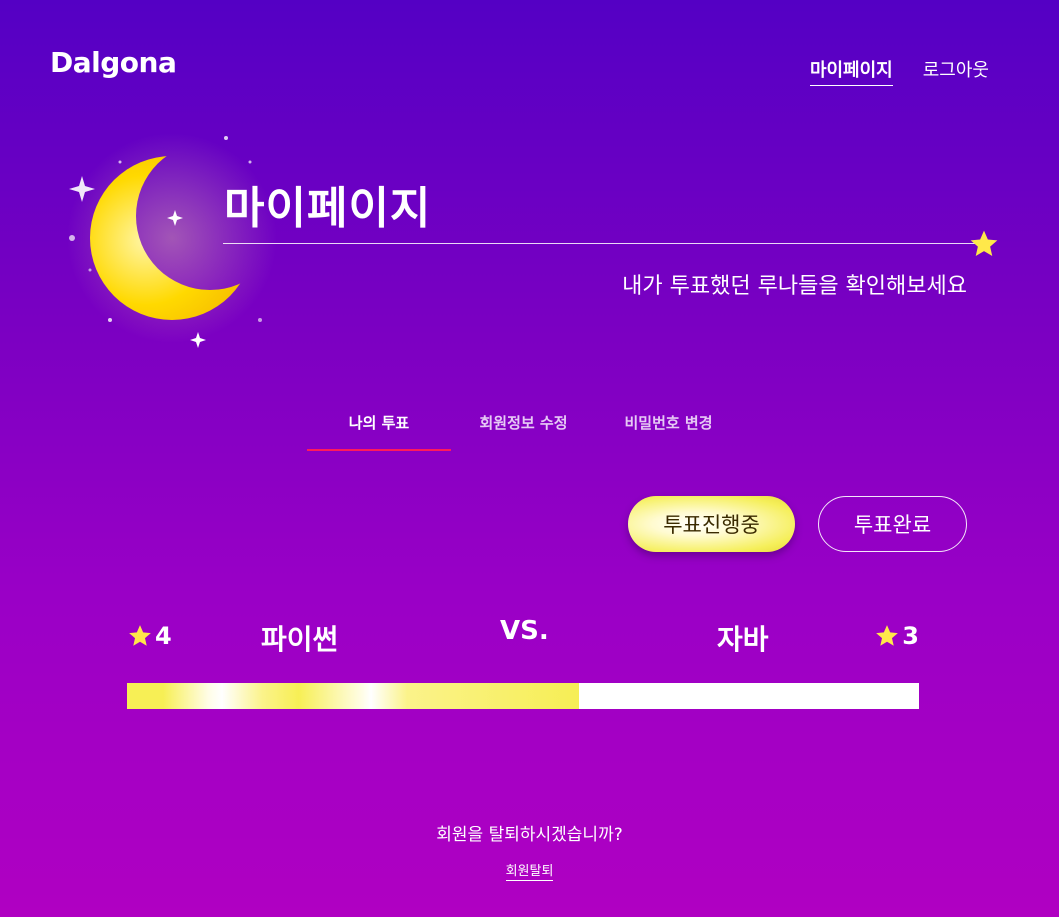  I want to click on crescent-moon-icon, so click(170, 240).